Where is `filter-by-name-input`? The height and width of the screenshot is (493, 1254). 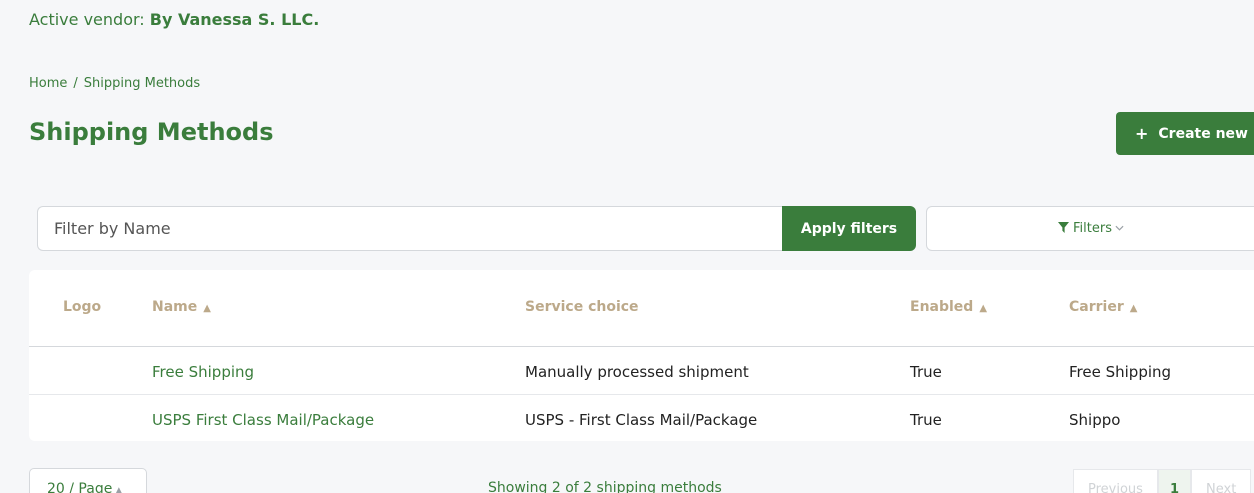
filter-by-name-input is located at coordinates (410, 228).